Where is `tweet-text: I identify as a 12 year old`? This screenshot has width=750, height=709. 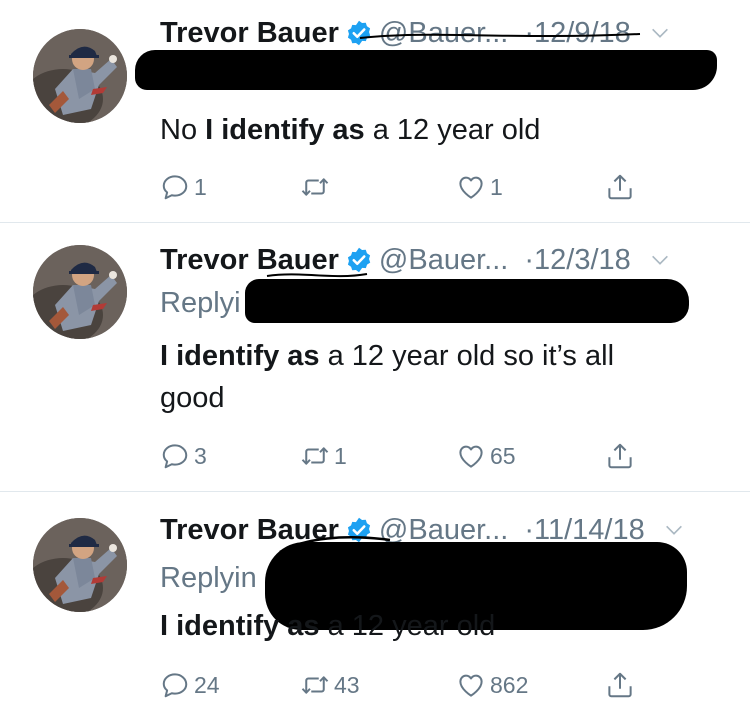 tweet-text: I identify as a 12 year old is located at coordinates (328, 626).